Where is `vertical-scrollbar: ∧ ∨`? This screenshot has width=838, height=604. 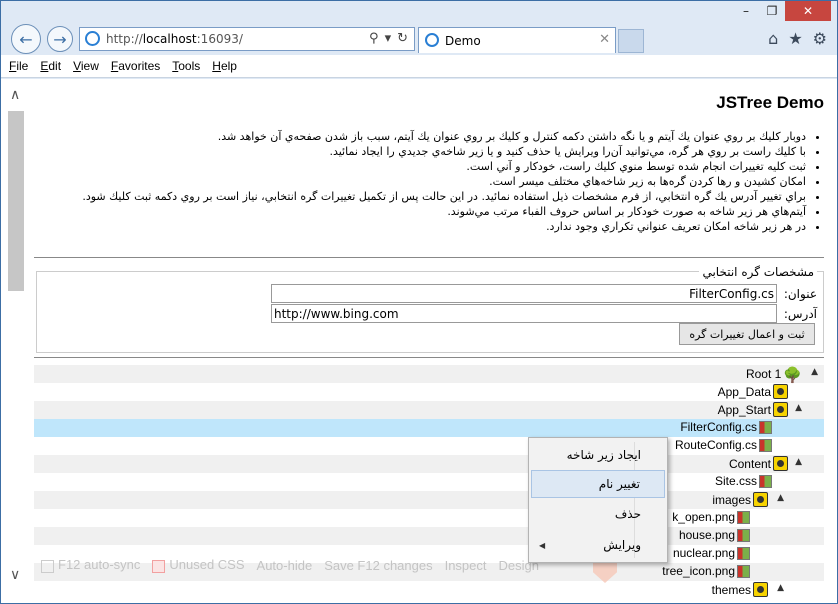 vertical-scrollbar: ∧ ∨ is located at coordinates (16, 335).